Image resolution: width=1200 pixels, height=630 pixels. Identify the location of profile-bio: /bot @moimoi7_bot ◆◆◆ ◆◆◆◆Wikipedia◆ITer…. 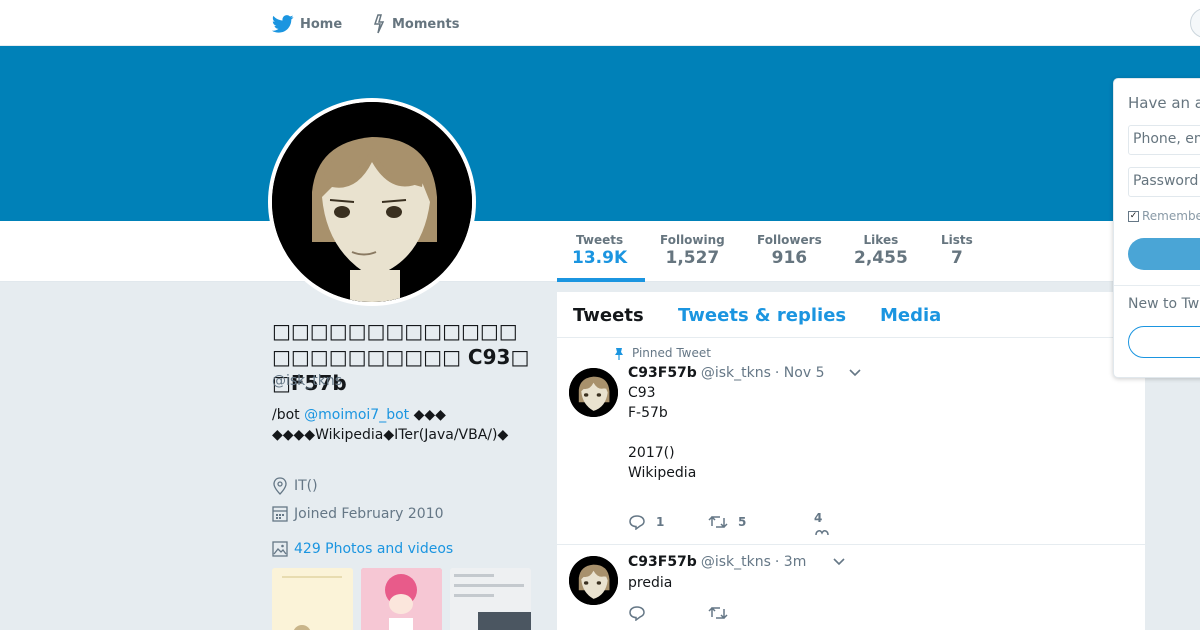
(390, 425).